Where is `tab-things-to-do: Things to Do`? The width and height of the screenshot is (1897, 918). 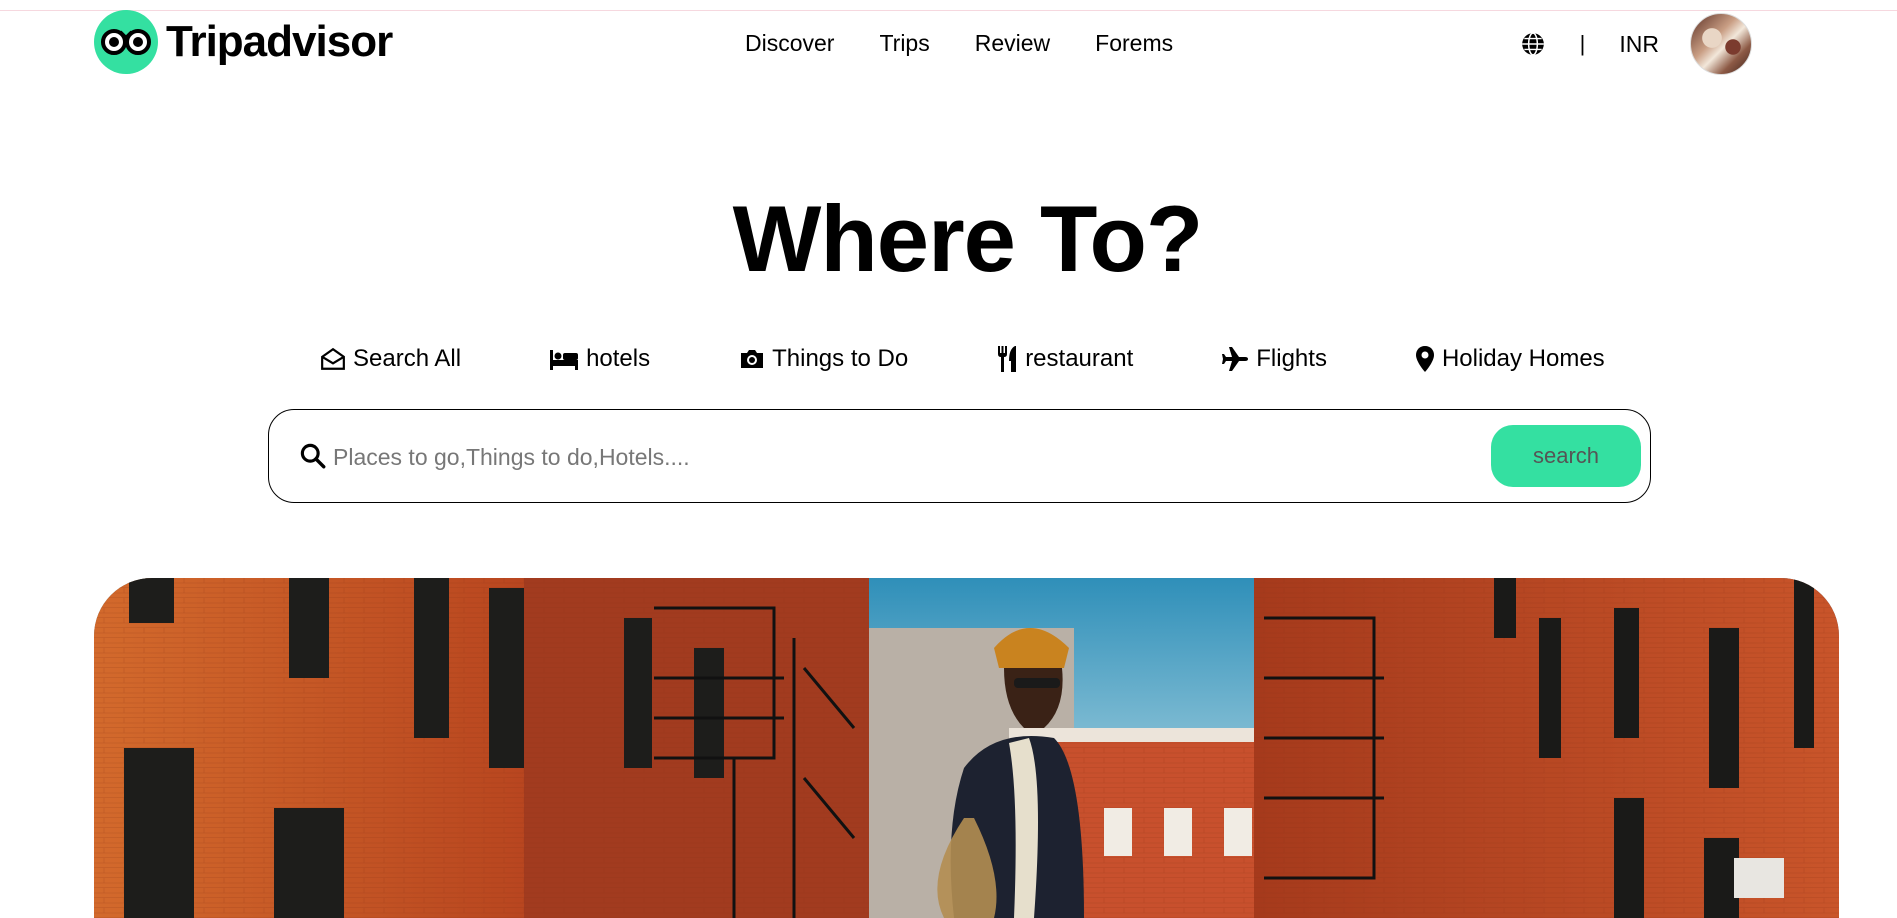 tab-things-to-do: Things to Do is located at coordinates (823, 359).